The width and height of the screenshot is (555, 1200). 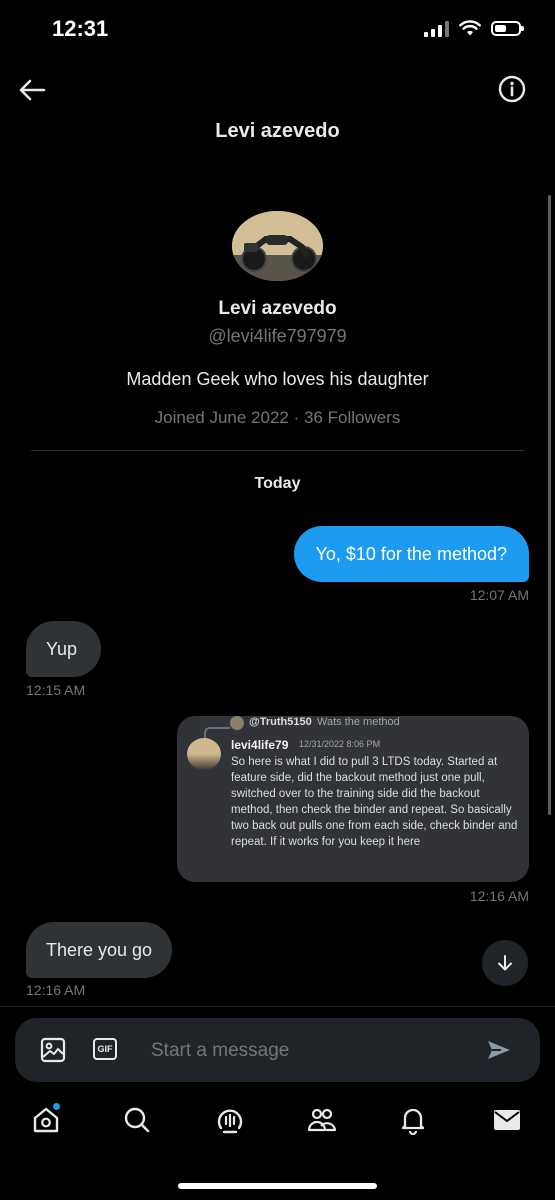 I want to click on message-bubble-outgoing: Yo, $10 for the method?, so click(x=411, y=554).